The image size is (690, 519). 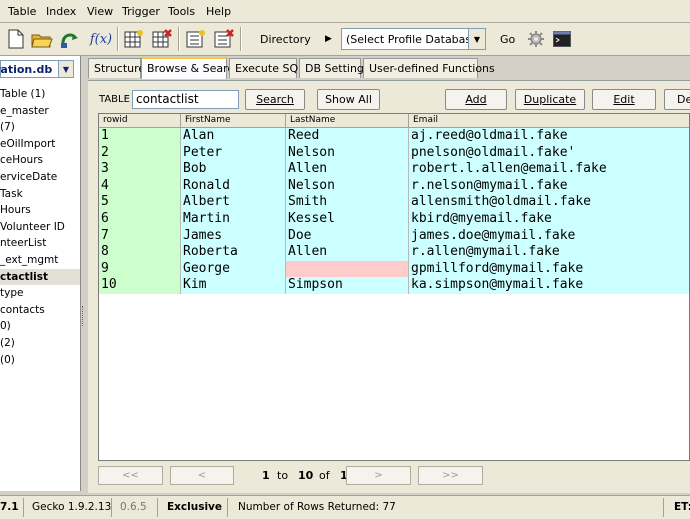 I want to click on tab-browse-search: Browse & Search, so click(x=190, y=68).